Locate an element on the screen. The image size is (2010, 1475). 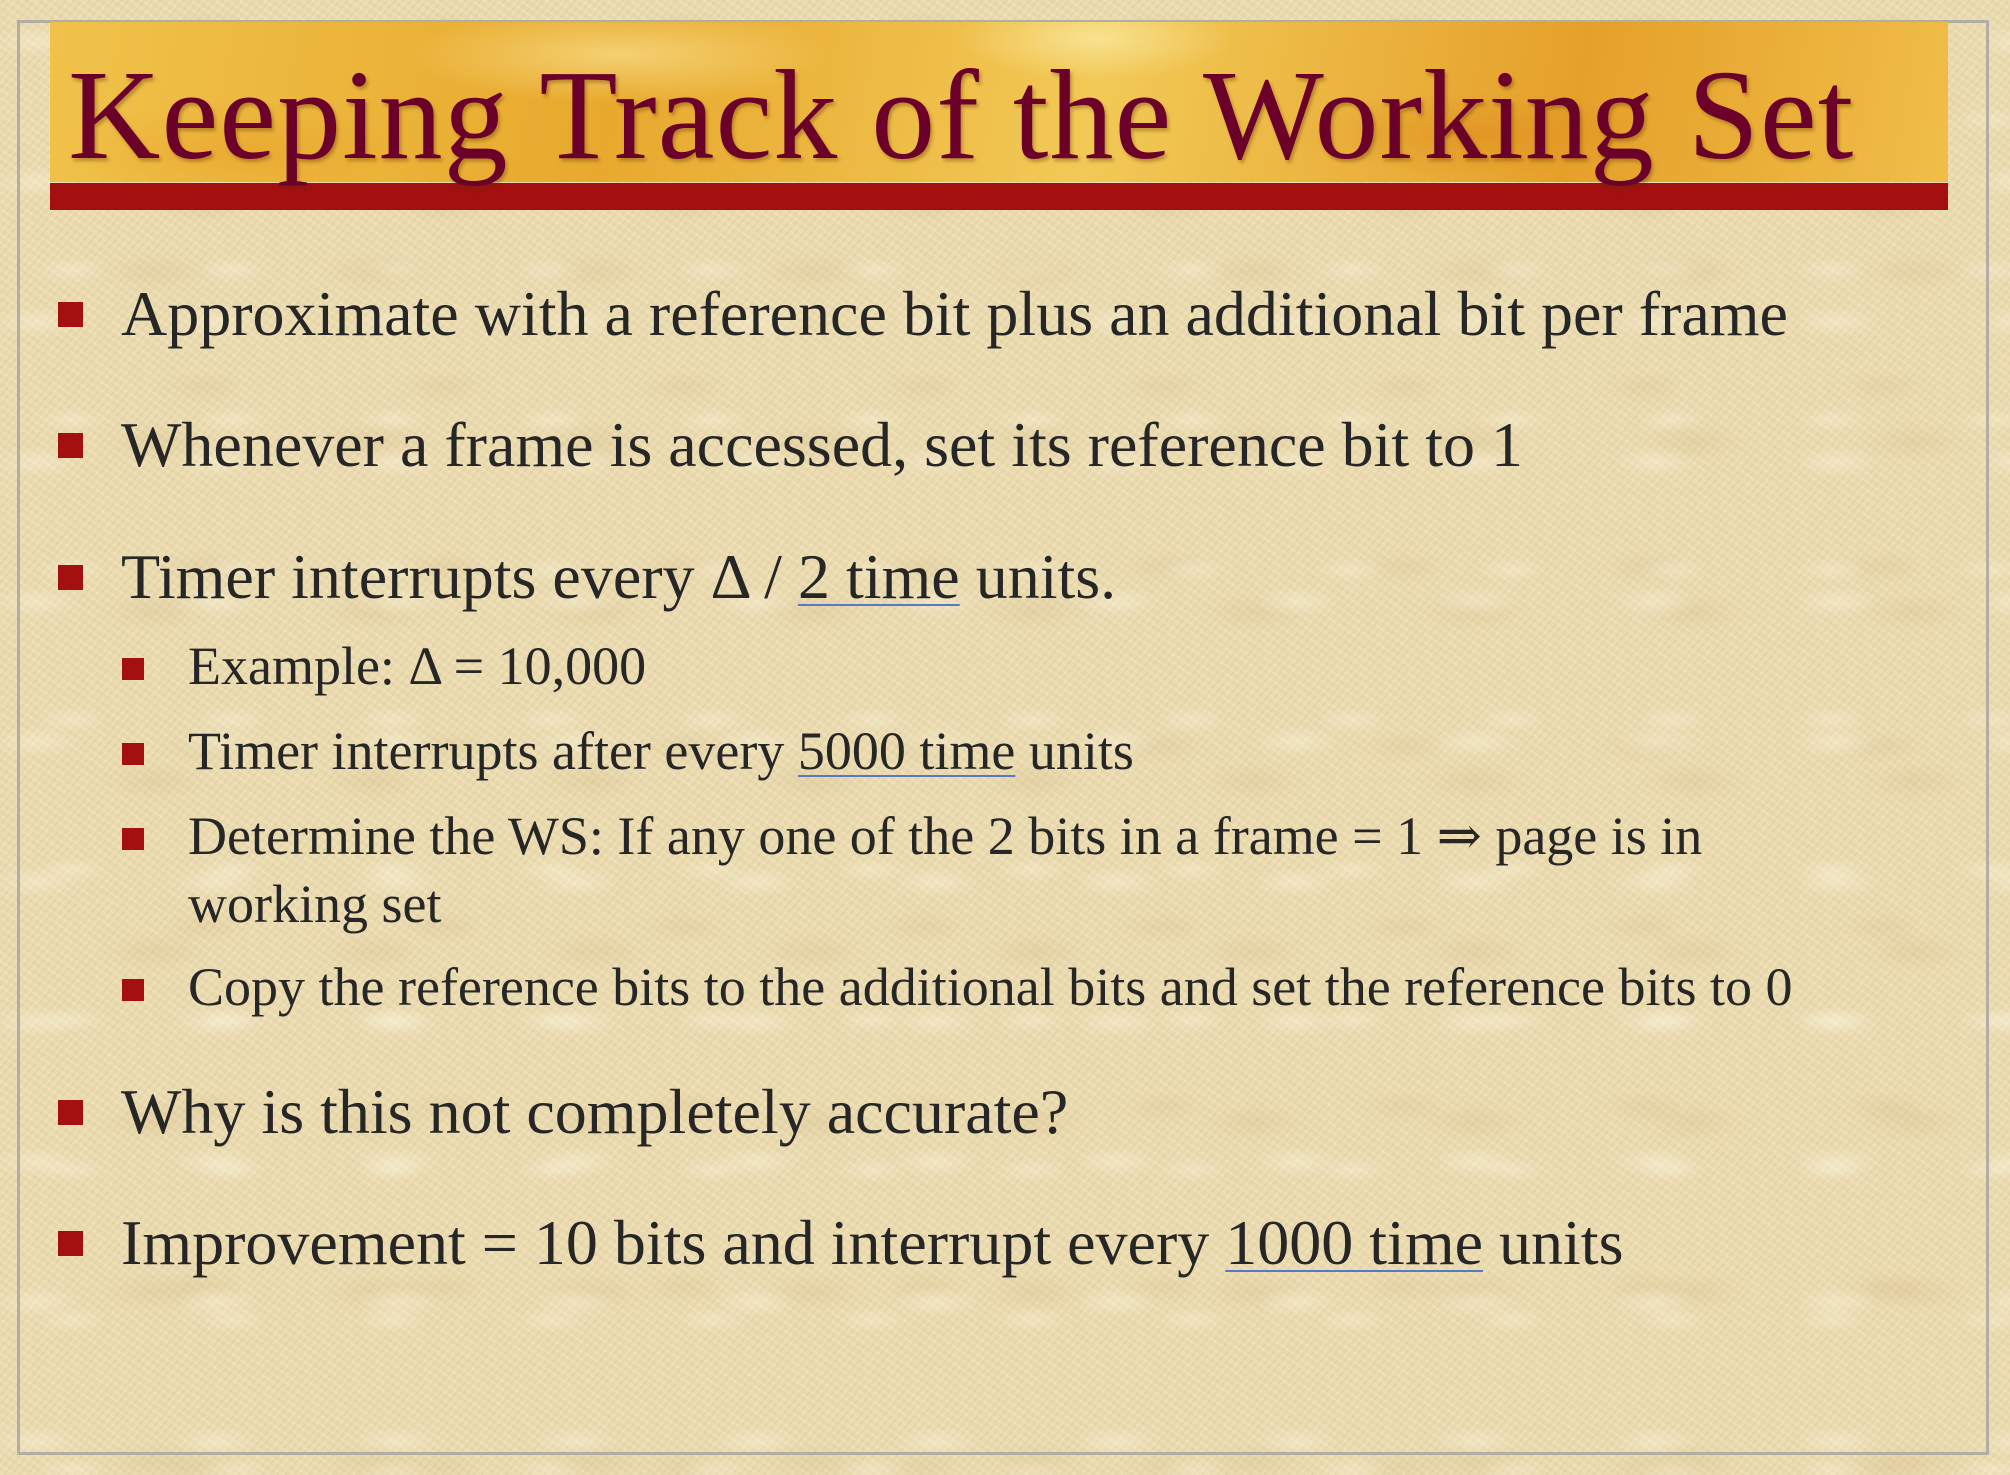
sub-bullet-text: Example: Δ = 10,000 is located at coordinates (417, 666).